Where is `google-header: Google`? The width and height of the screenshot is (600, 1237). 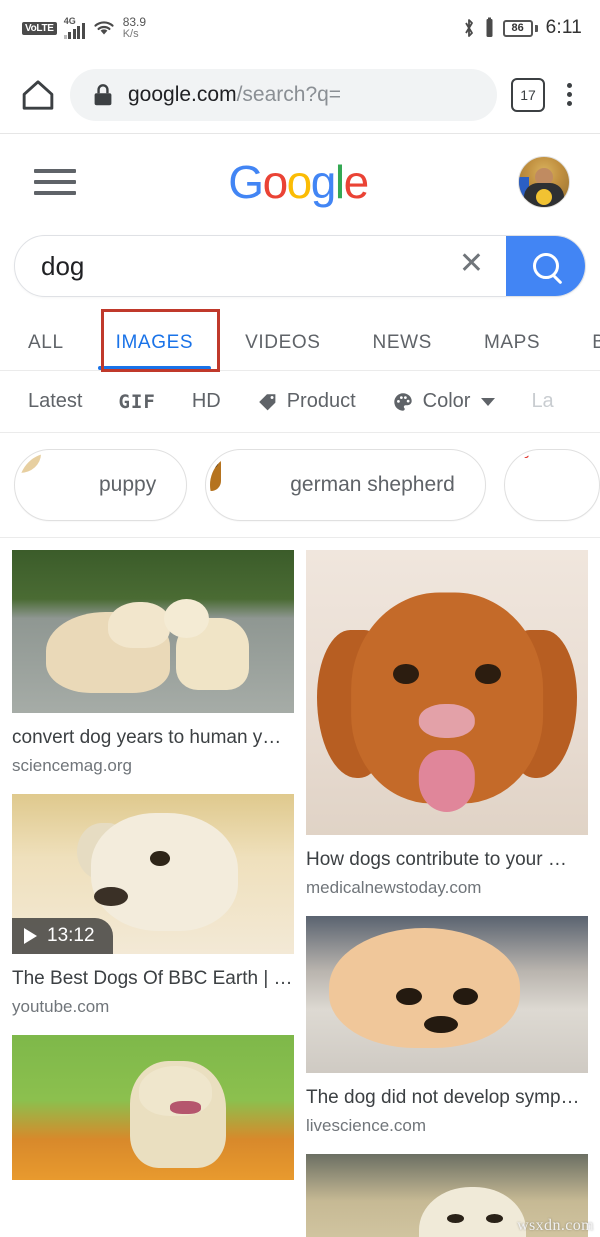 google-header: Google is located at coordinates (300, 181).